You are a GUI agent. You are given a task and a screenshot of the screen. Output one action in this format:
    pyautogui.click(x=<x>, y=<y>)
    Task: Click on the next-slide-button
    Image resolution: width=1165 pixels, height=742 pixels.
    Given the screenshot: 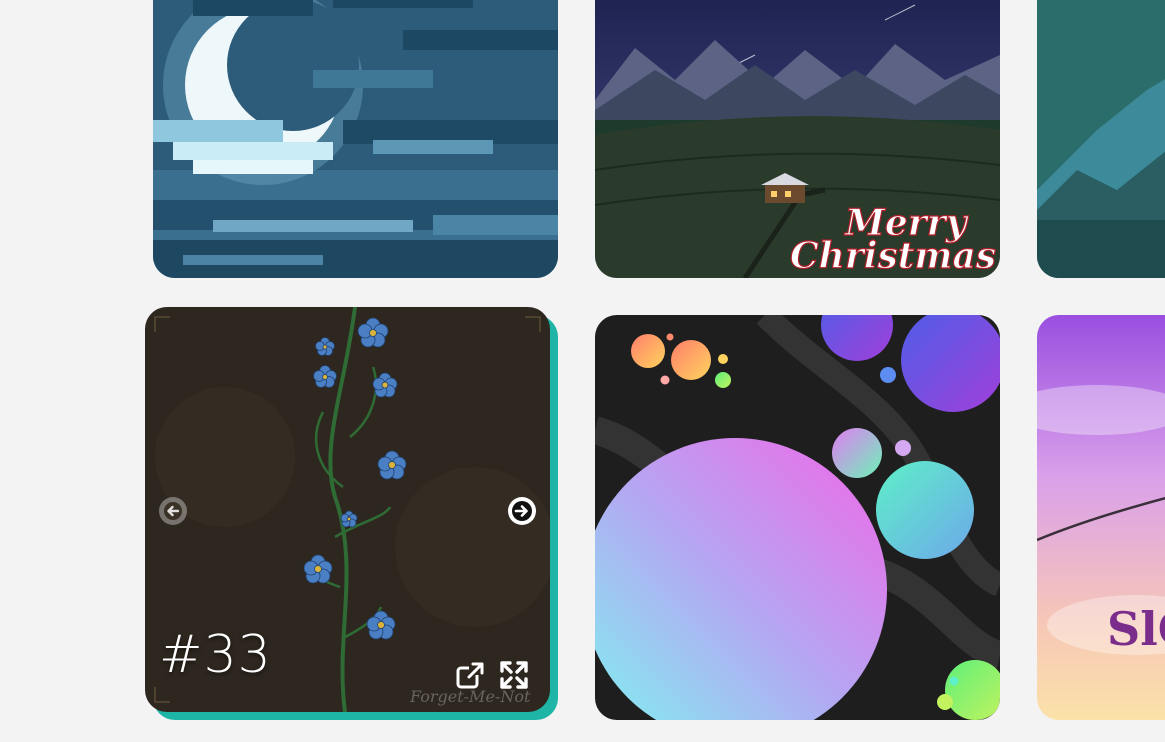 What is the action you would take?
    pyautogui.click(x=522, y=511)
    